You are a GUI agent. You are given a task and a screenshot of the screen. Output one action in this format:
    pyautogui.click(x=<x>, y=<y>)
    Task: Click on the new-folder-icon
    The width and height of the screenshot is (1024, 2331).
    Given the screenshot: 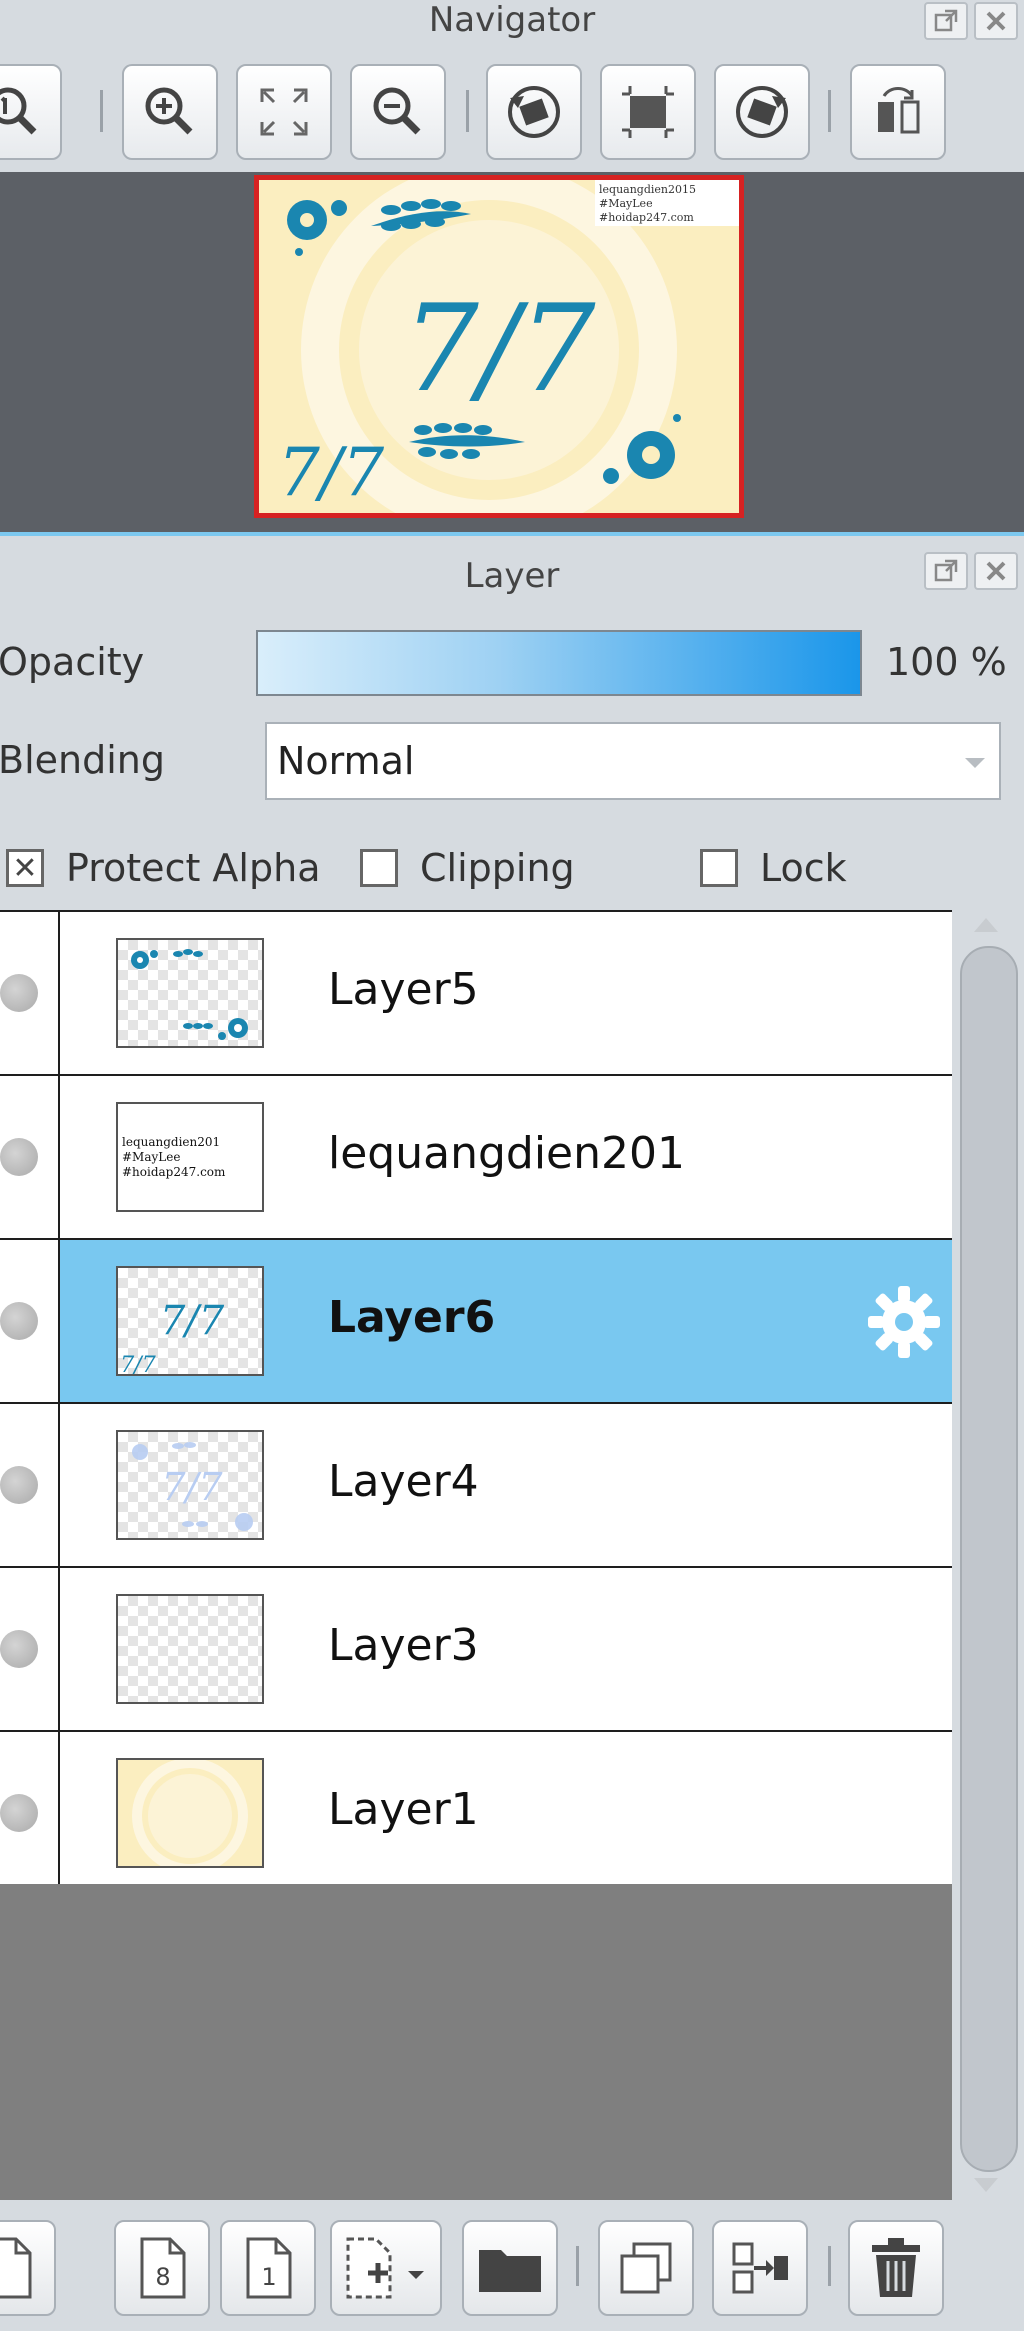 What is the action you would take?
    pyautogui.click(x=510, y=2271)
    